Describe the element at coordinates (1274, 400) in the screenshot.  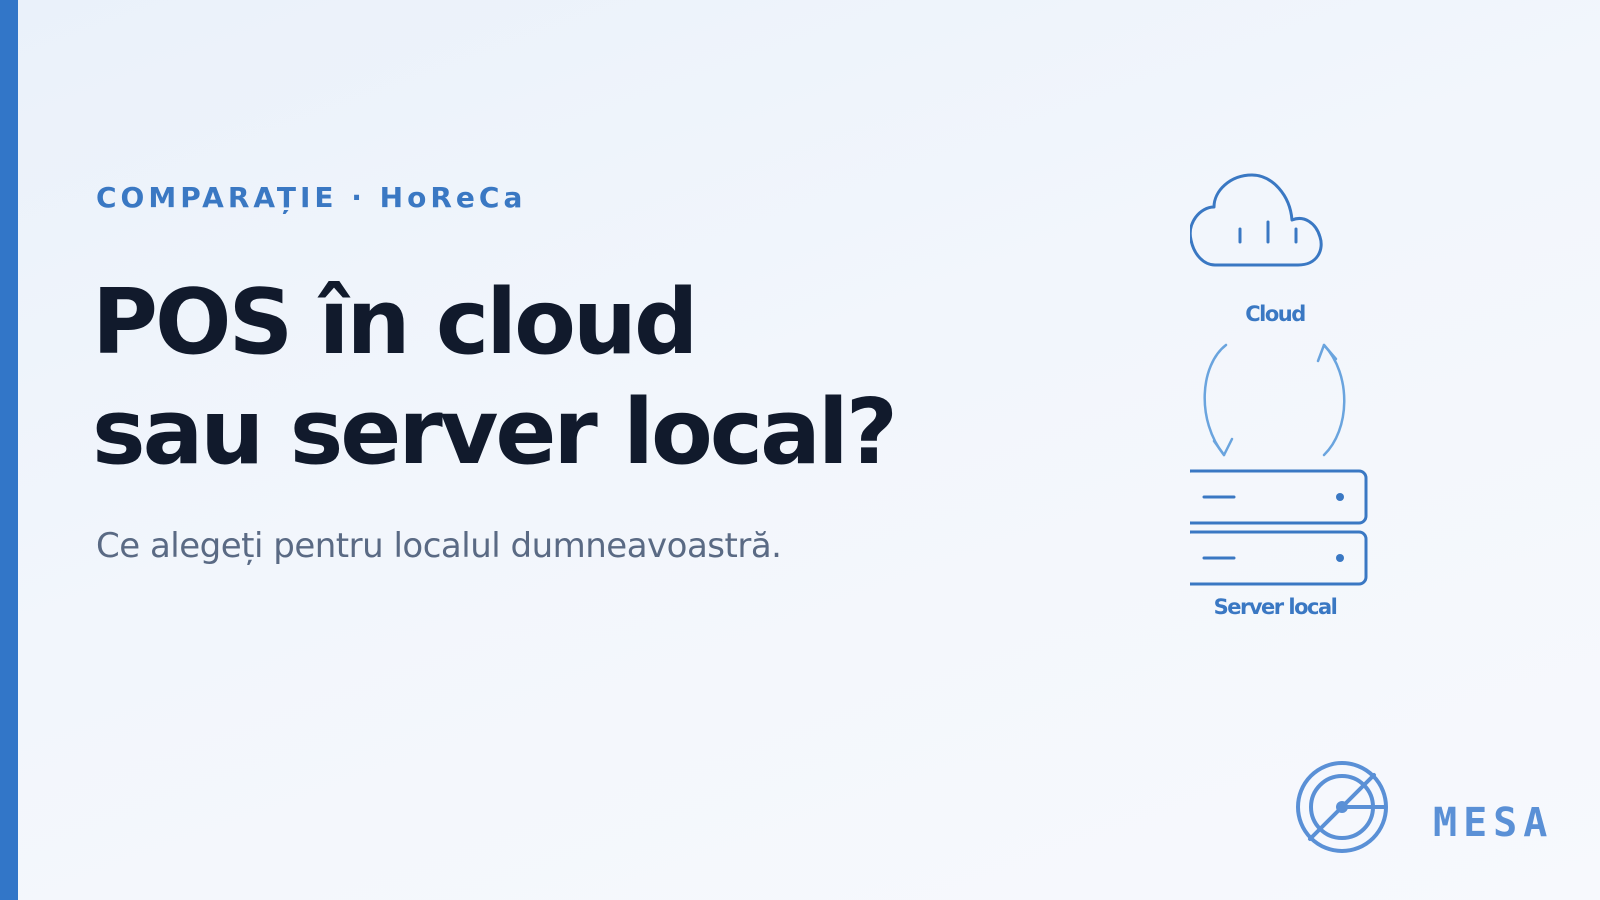
I see `sync-arrows-icon` at that location.